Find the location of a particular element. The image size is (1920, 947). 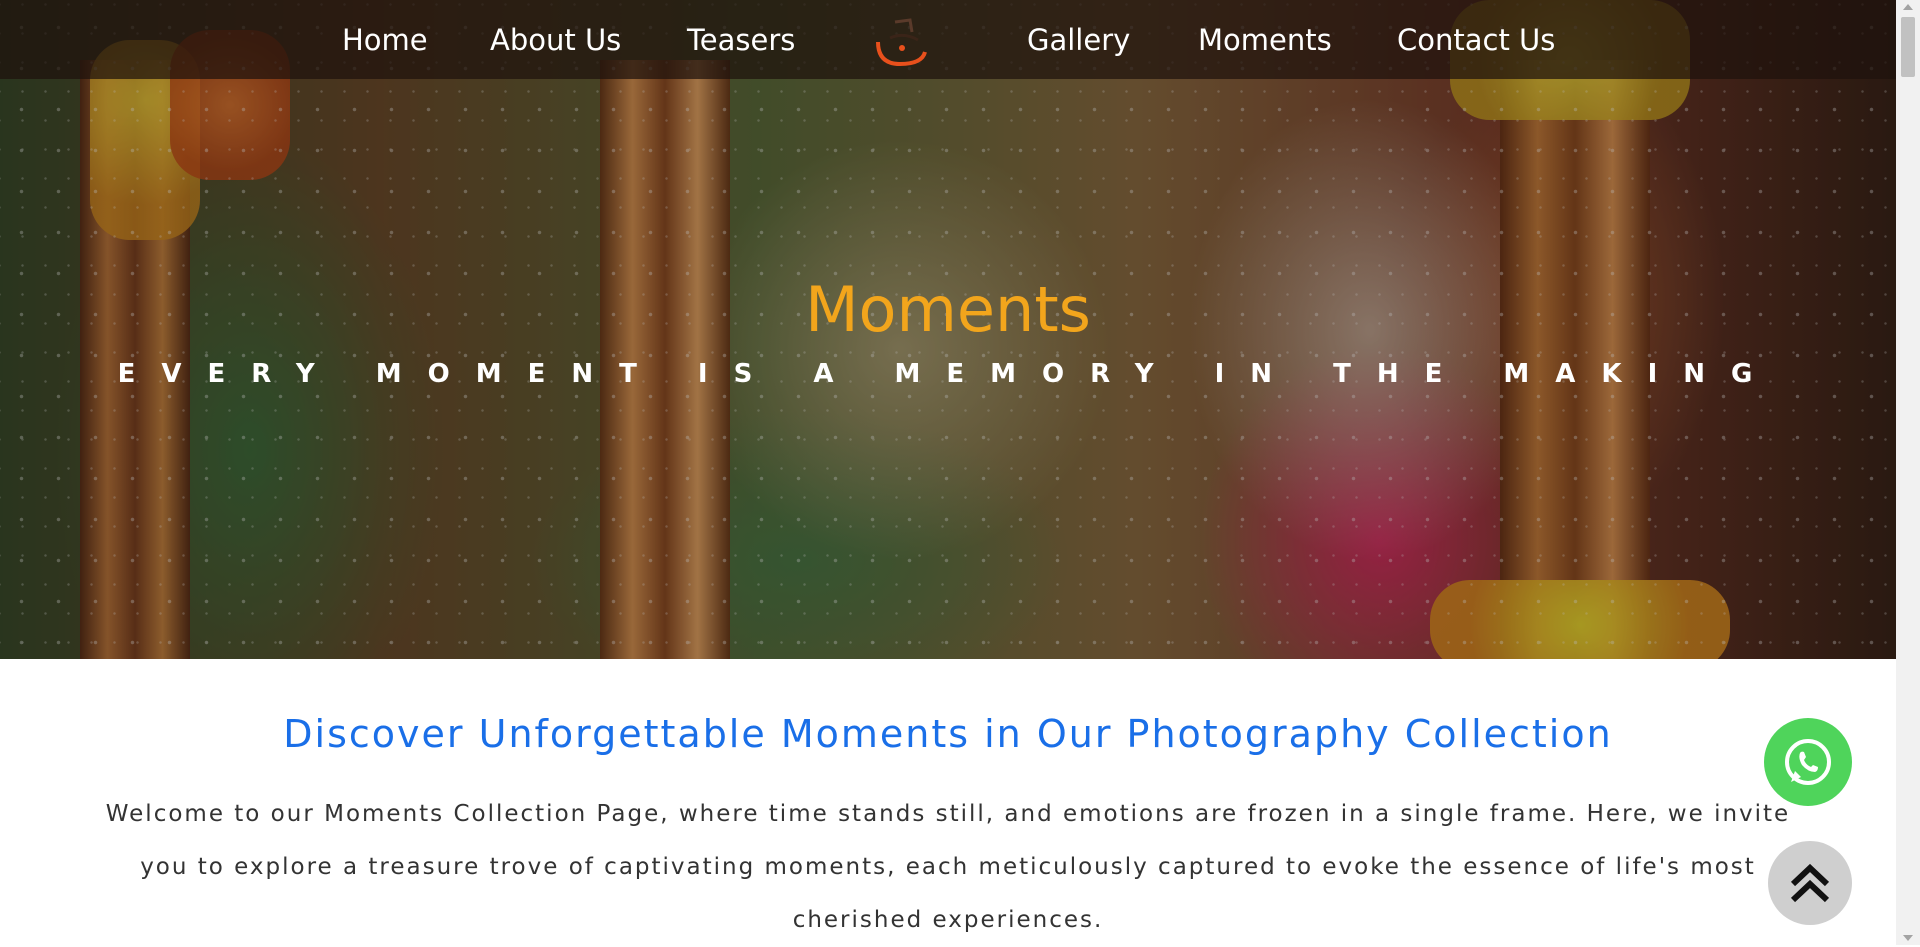

nav-teasers: Teasers is located at coordinates (741, 40).